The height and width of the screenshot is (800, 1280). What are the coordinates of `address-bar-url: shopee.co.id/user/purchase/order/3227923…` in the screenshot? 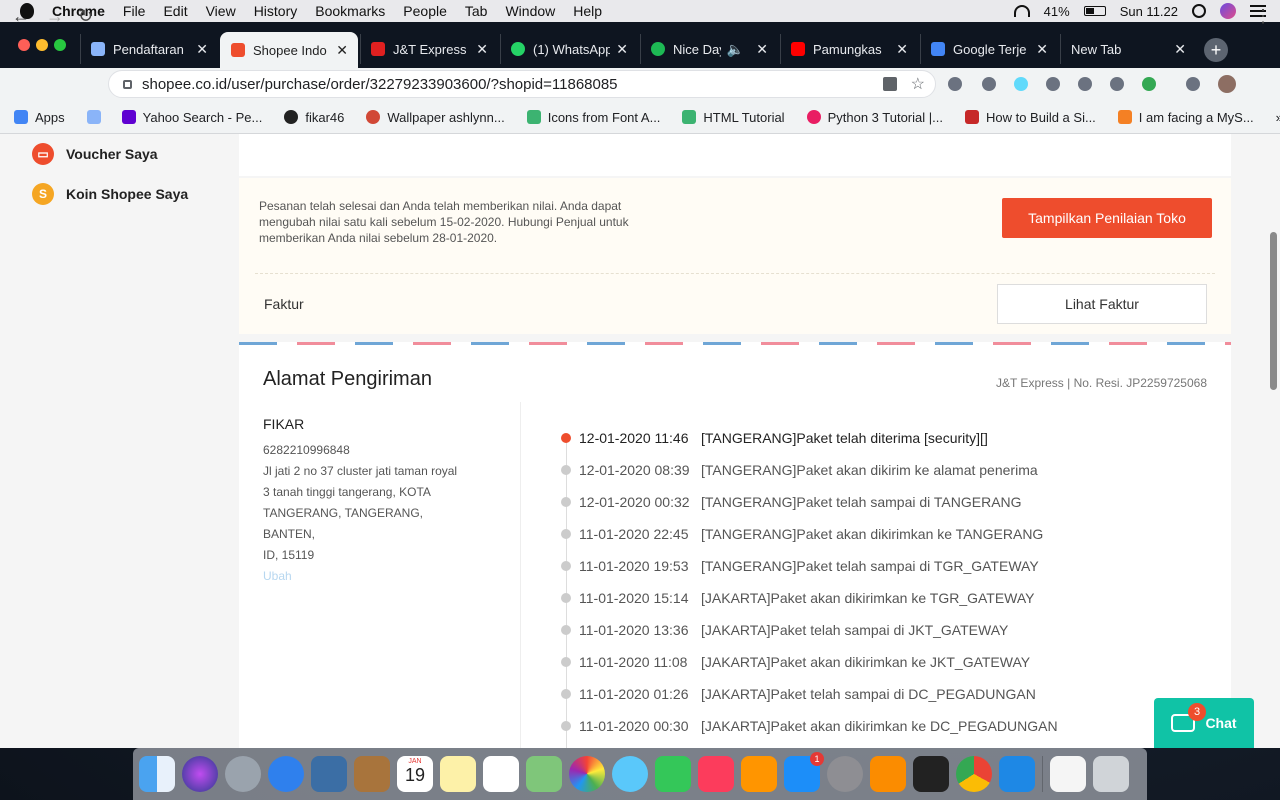 It's located at (512, 84).